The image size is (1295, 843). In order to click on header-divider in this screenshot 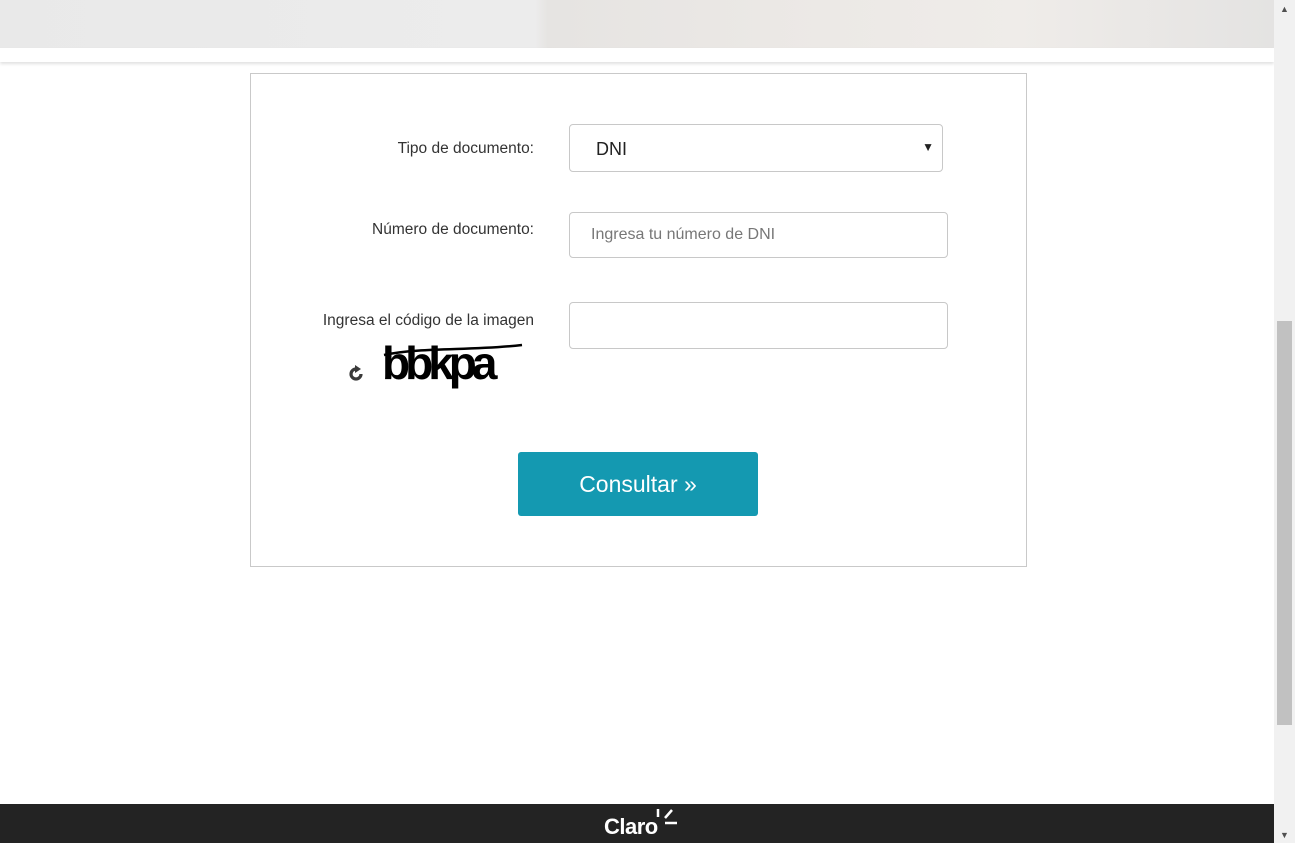, I will do `click(637, 55)`.